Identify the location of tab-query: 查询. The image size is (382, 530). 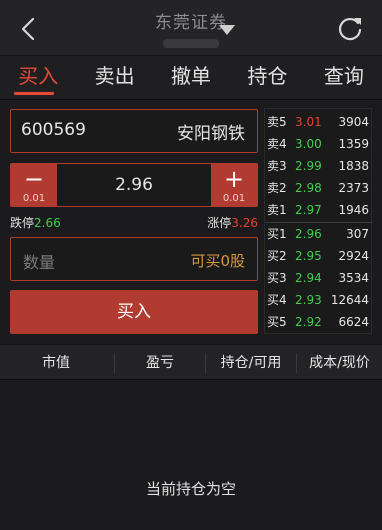
(344, 77).